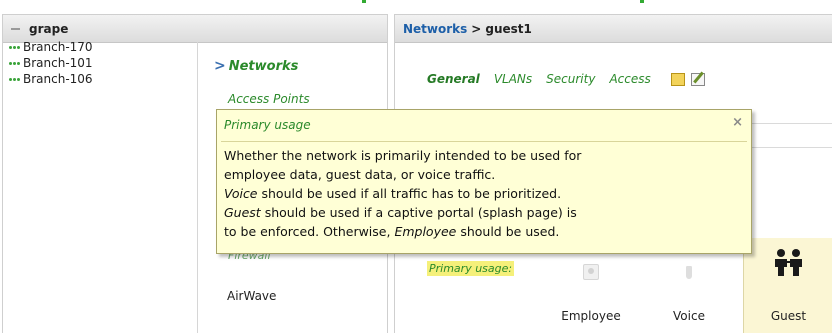  What do you see at coordinates (269, 99) in the screenshot?
I see `nav-item-access-points: Access Points` at bounding box center [269, 99].